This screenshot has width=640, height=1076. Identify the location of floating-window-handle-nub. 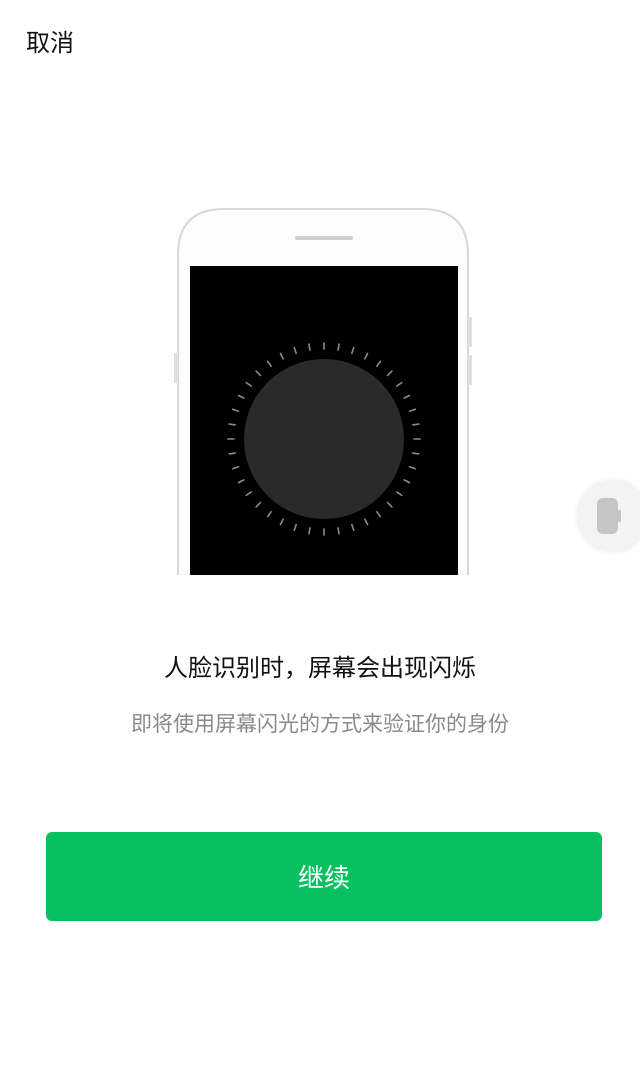
(619, 516).